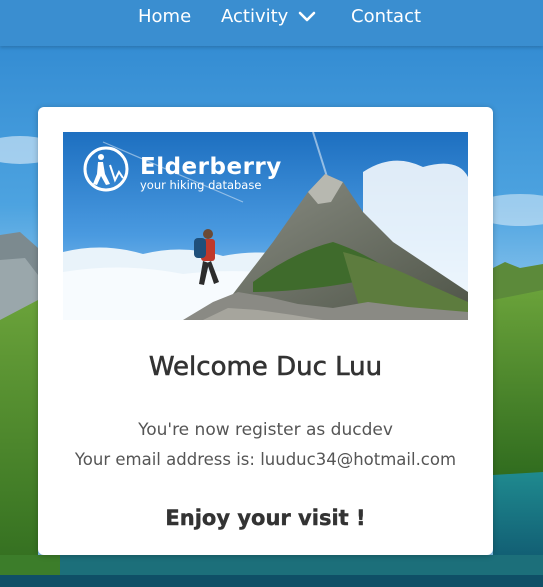 This screenshot has height=587, width=543. Describe the element at coordinates (164, 17) in the screenshot. I see `nav-home-link: Home` at that location.